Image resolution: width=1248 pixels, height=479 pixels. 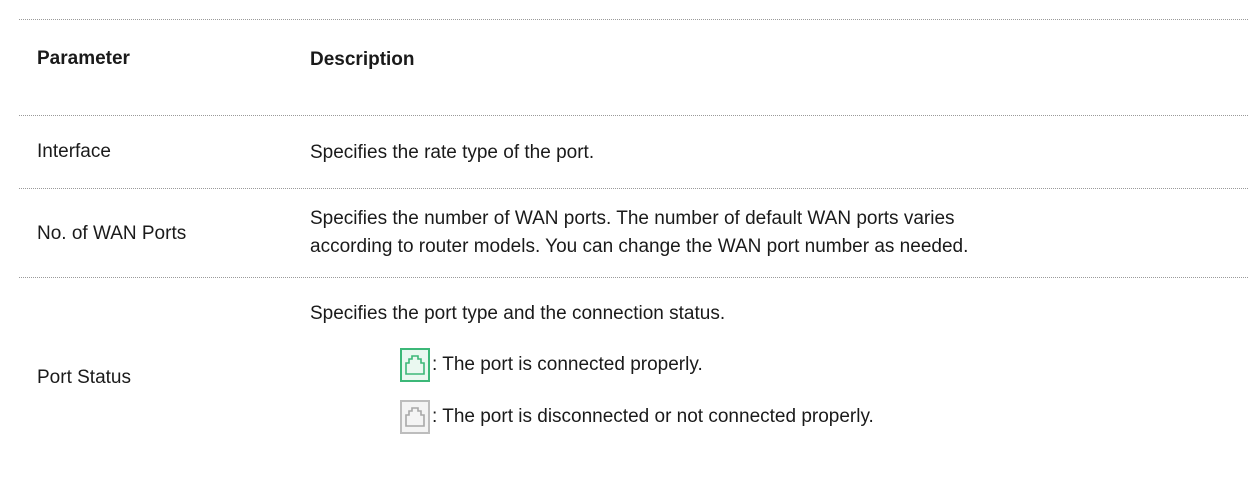 What do you see at coordinates (74, 151) in the screenshot?
I see `param-interface: Interface` at bounding box center [74, 151].